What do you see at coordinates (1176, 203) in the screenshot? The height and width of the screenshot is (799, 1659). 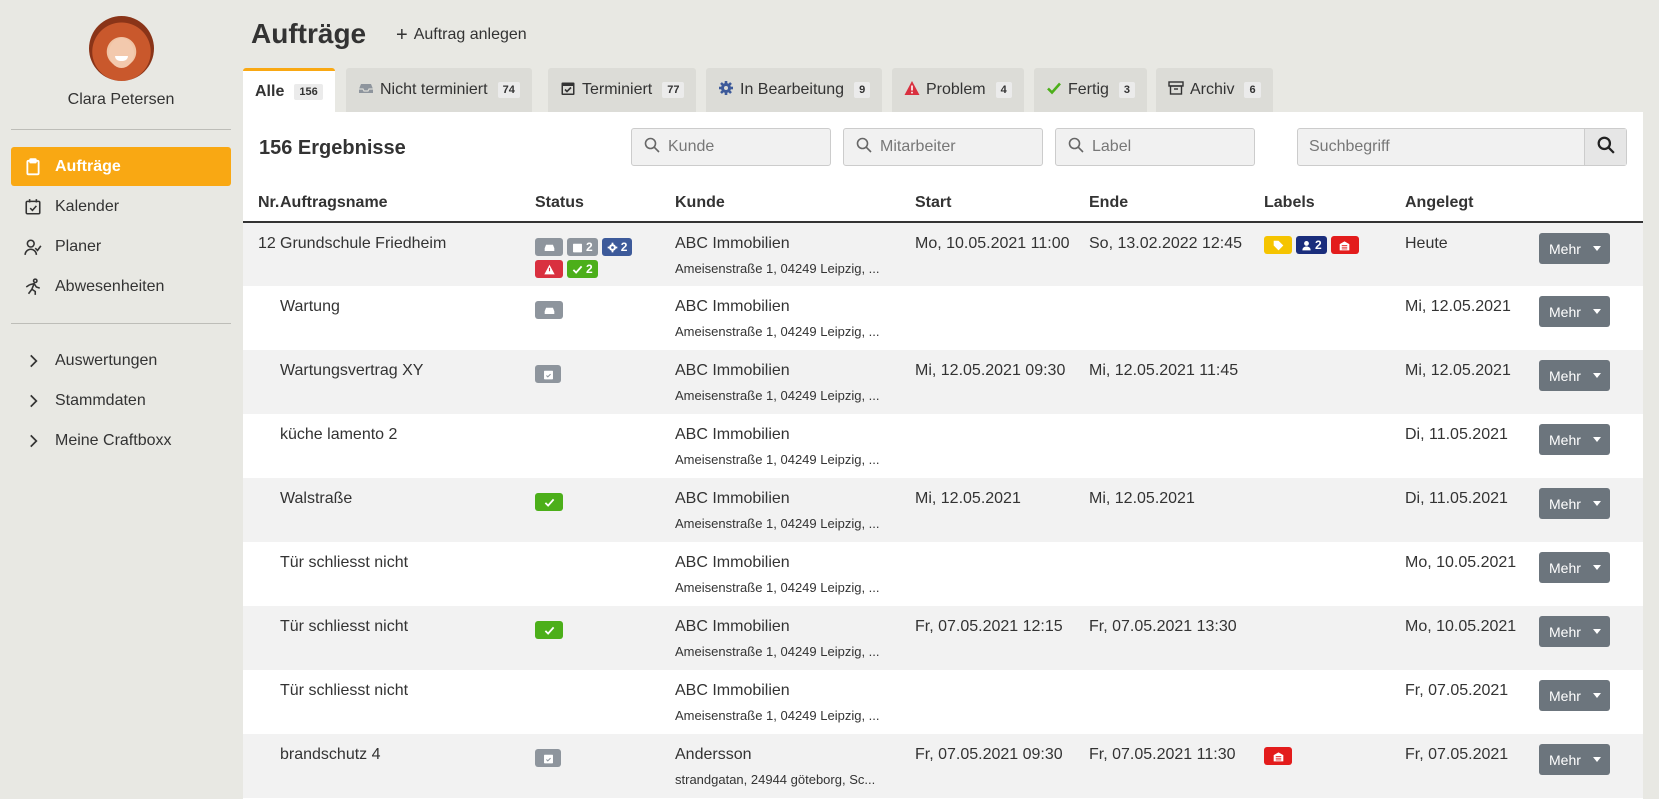 I see `col-ende: Ende` at bounding box center [1176, 203].